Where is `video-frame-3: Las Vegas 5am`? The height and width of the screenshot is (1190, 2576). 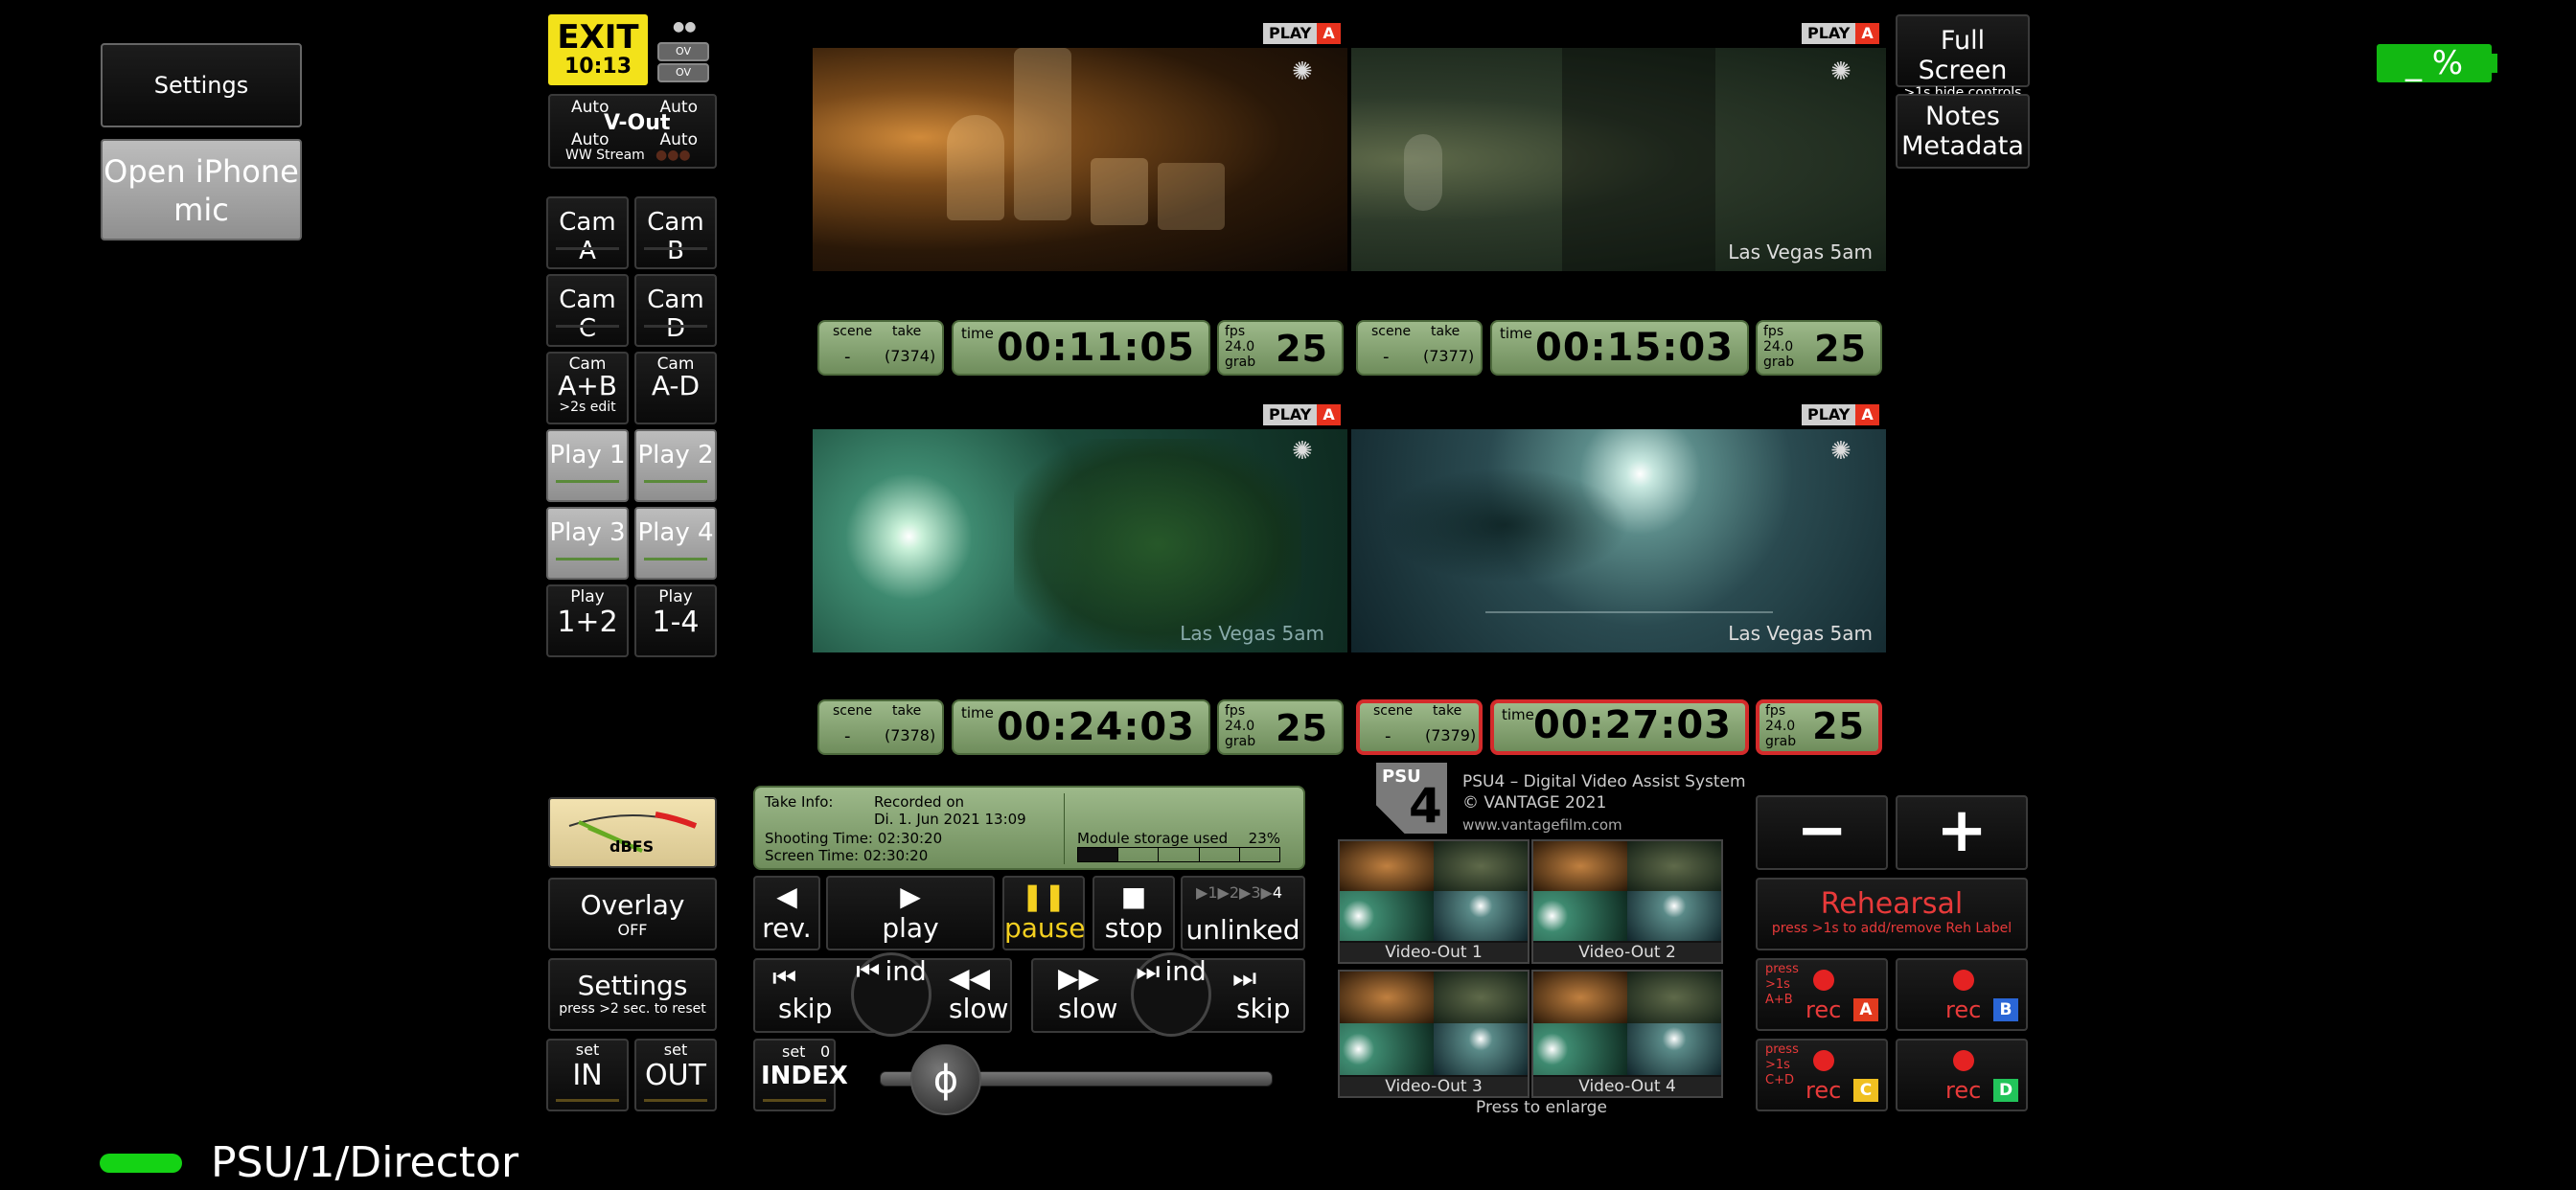
video-frame-3: Las Vegas 5am is located at coordinates (1080, 541).